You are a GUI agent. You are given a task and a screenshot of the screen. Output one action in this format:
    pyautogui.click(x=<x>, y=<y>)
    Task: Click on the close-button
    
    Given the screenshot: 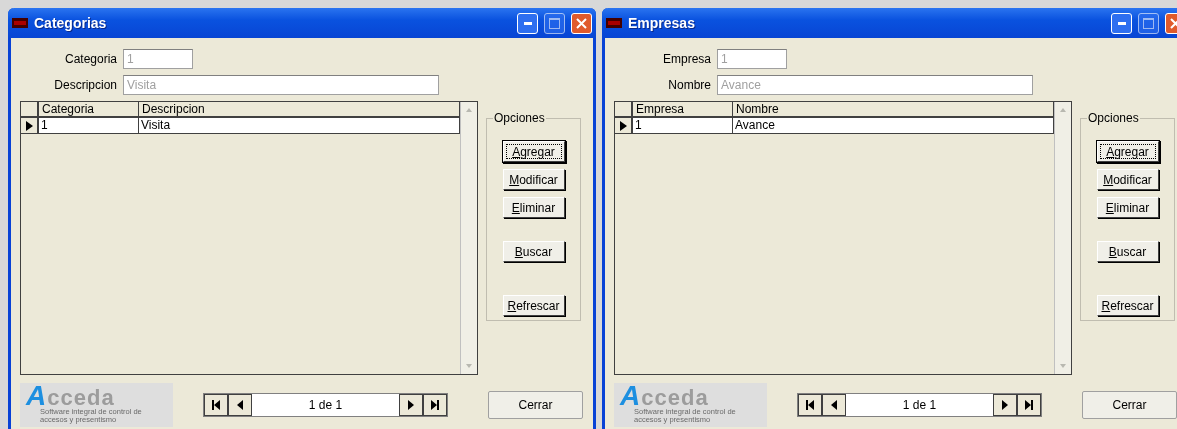 What is the action you would take?
    pyautogui.click(x=581, y=23)
    